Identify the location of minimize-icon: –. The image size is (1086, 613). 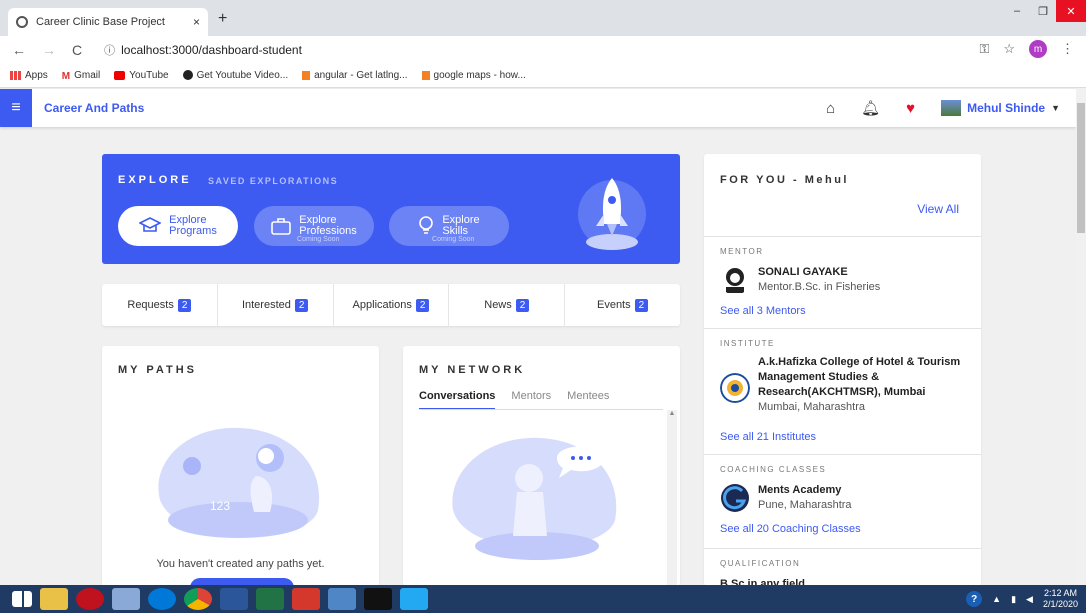
(1017, 11).